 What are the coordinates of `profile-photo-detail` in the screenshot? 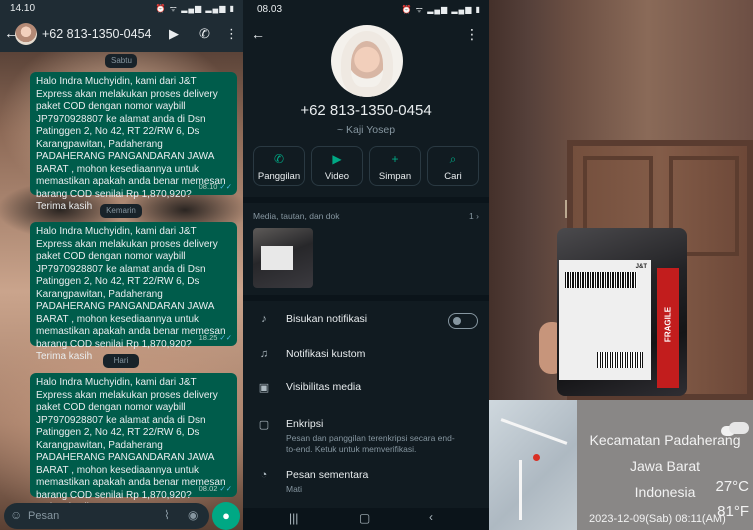 It's located at (367, 64).